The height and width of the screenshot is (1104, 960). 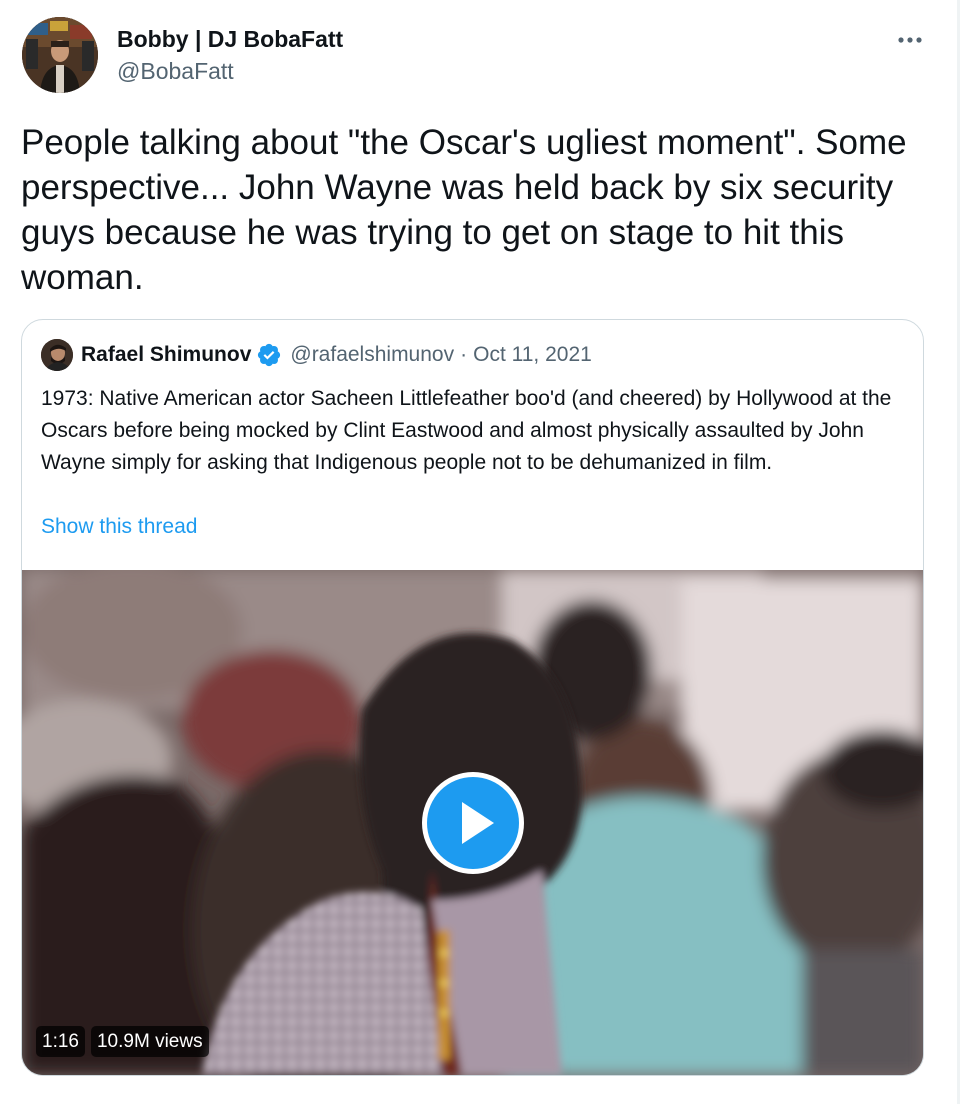 I want to click on verified-badge-icon, so click(x=269, y=355).